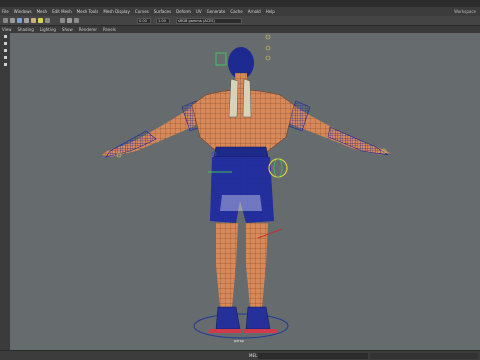 The width and height of the screenshot is (480, 360). What do you see at coordinates (88, 11) in the screenshot?
I see `menu-mesh-tools: Mesh Tools` at bounding box center [88, 11].